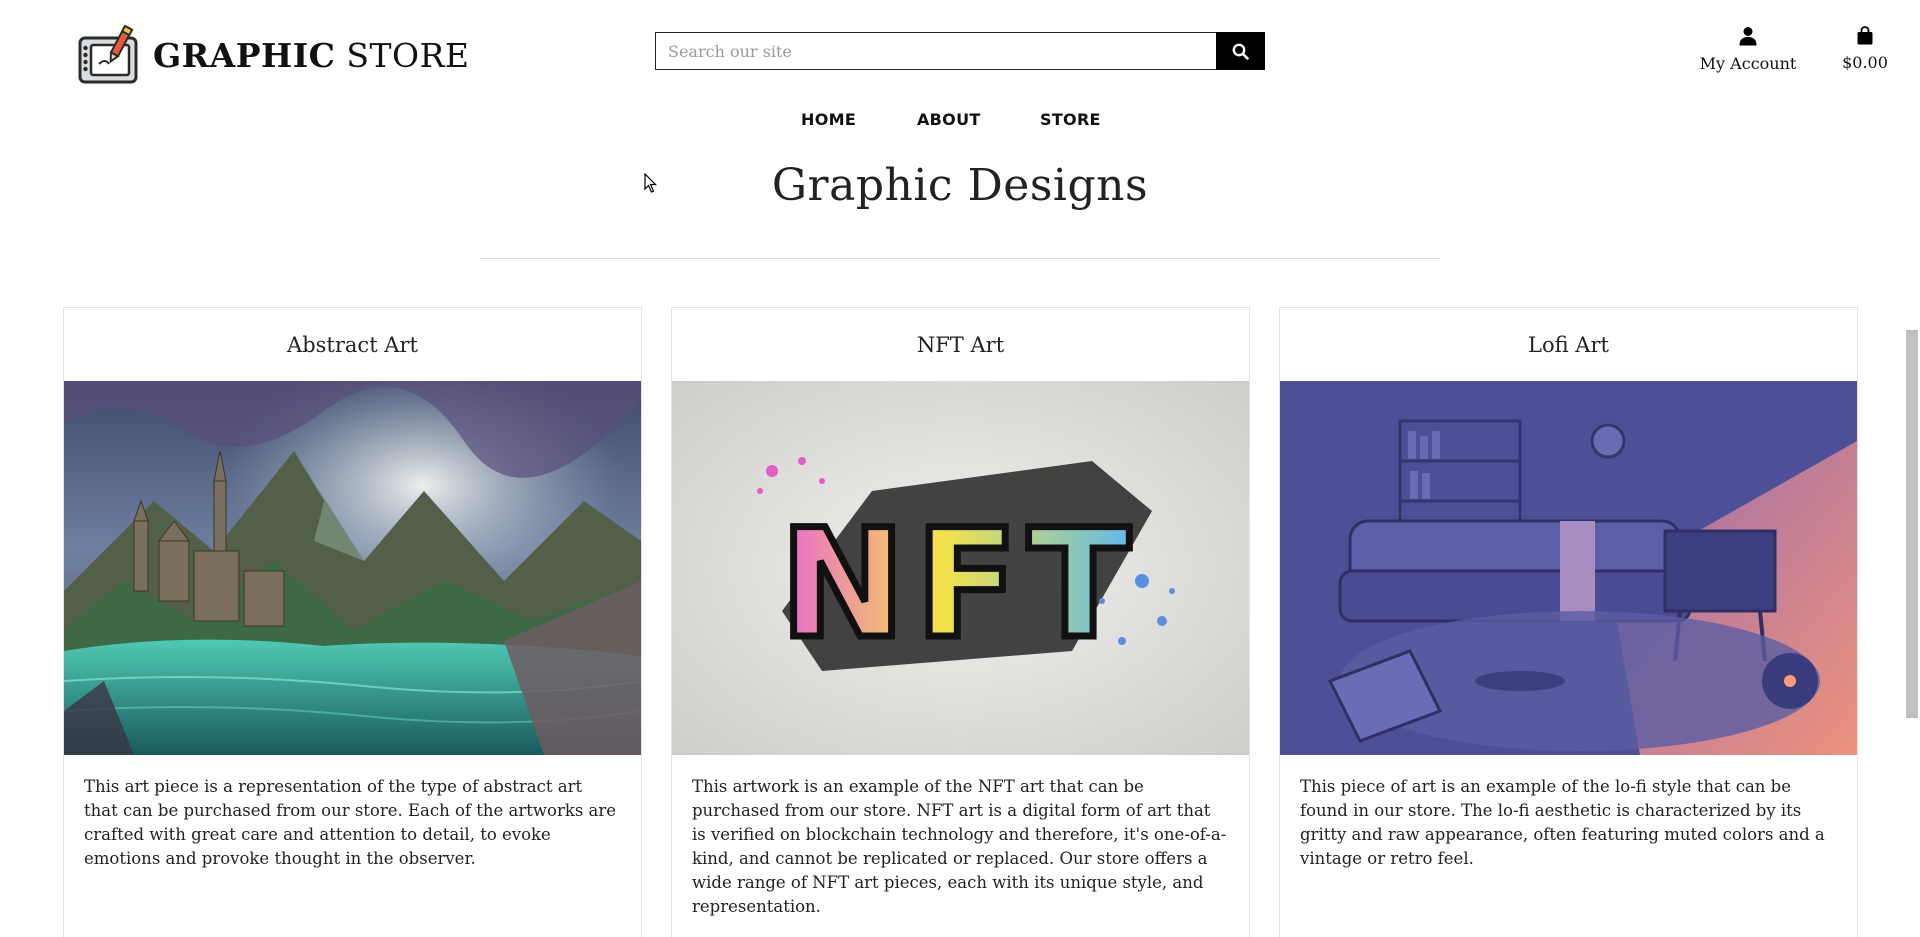  What do you see at coordinates (1865, 49) in the screenshot?
I see `cart-link: $0.00` at bounding box center [1865, 49].